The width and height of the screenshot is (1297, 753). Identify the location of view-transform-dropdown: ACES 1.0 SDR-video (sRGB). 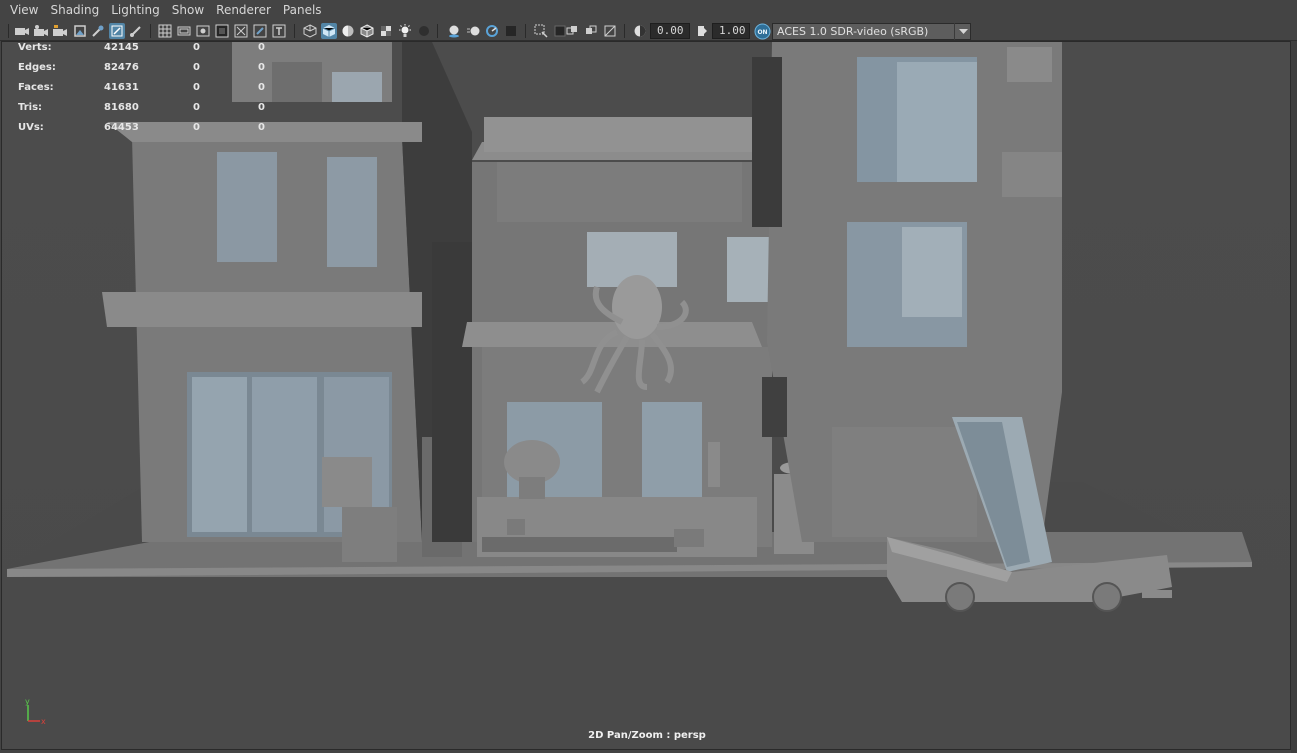
(871, 31).